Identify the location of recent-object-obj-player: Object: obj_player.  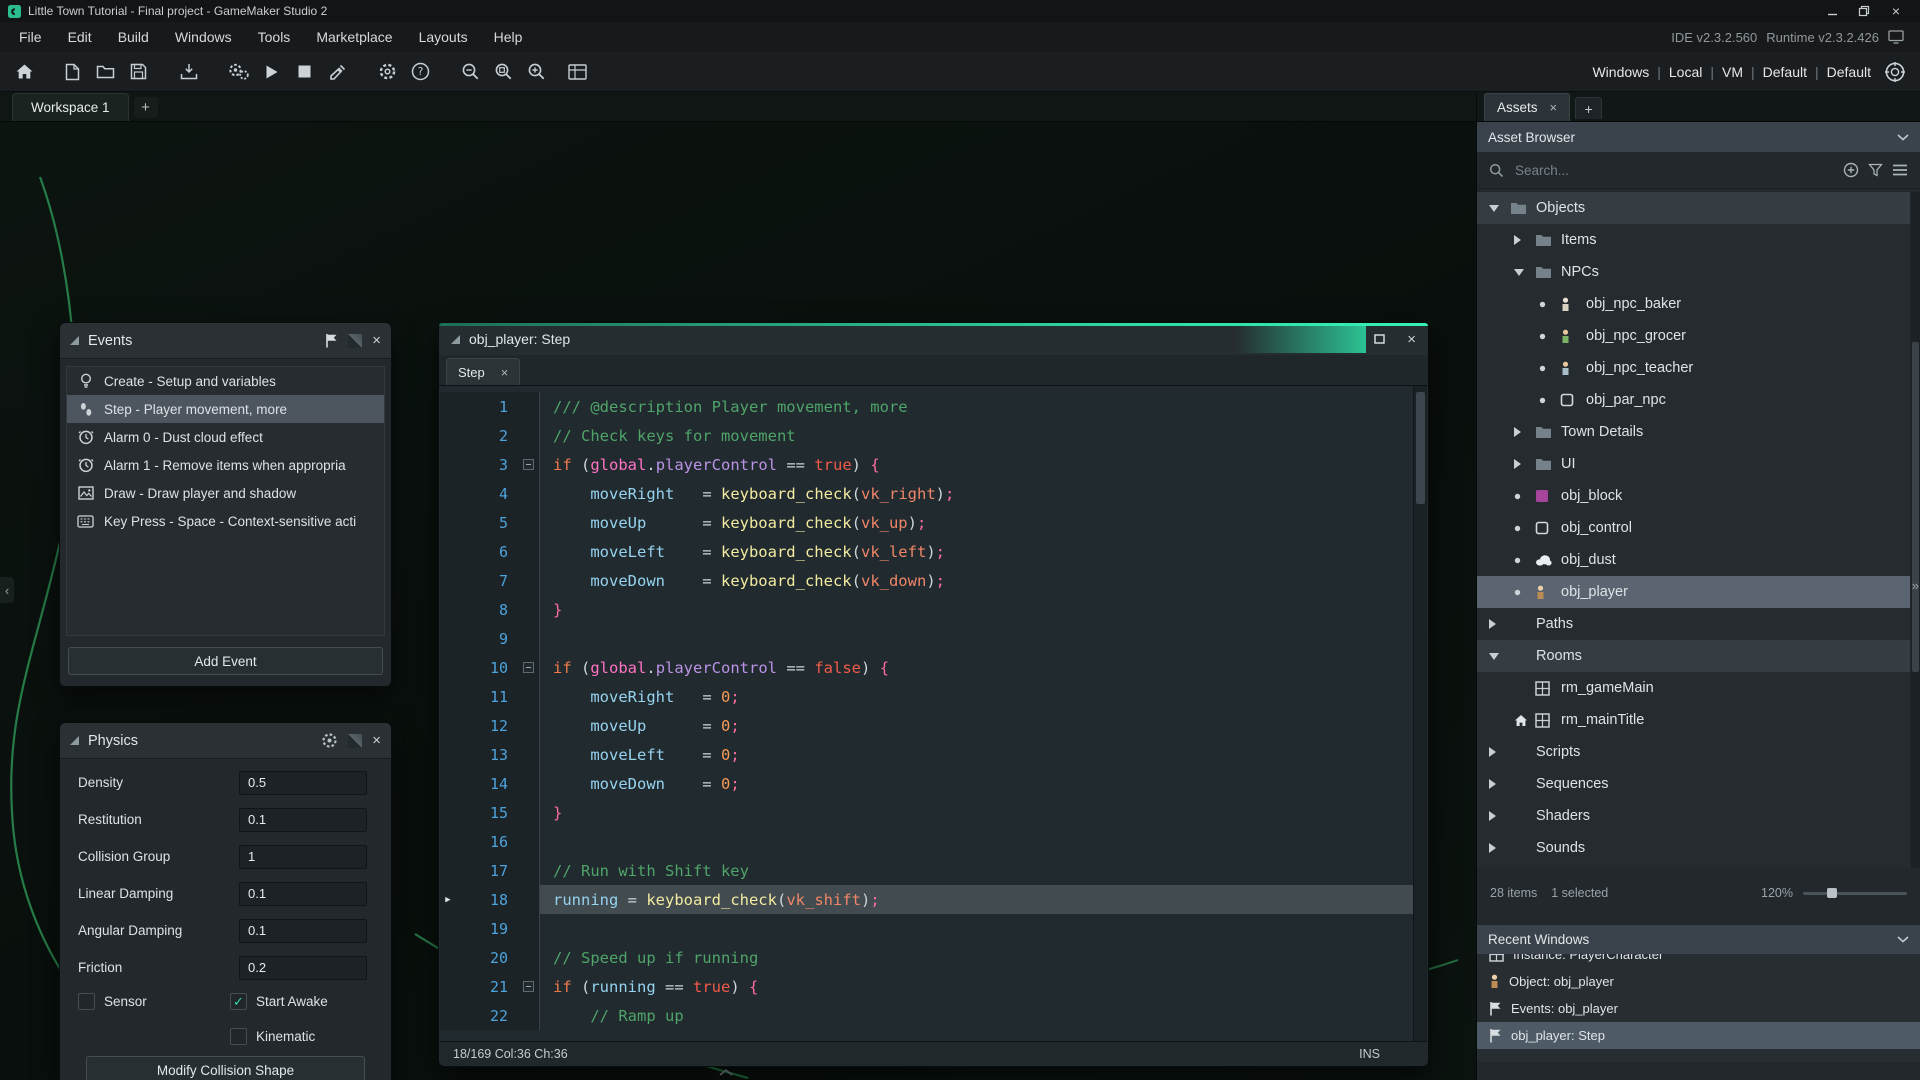
(1698, 981).